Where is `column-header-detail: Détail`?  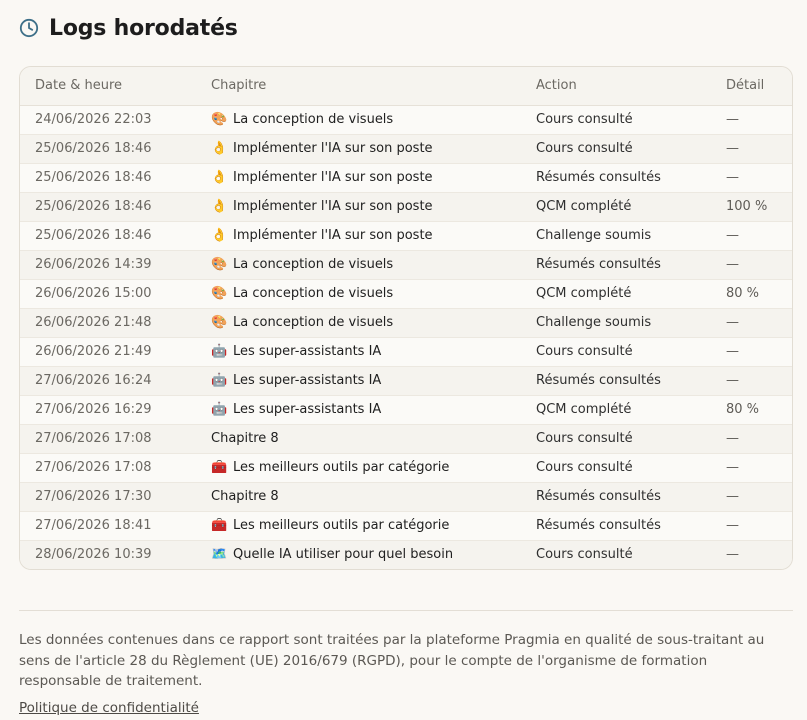 column-header-detail: Détail is located at coordinates (751, 86).